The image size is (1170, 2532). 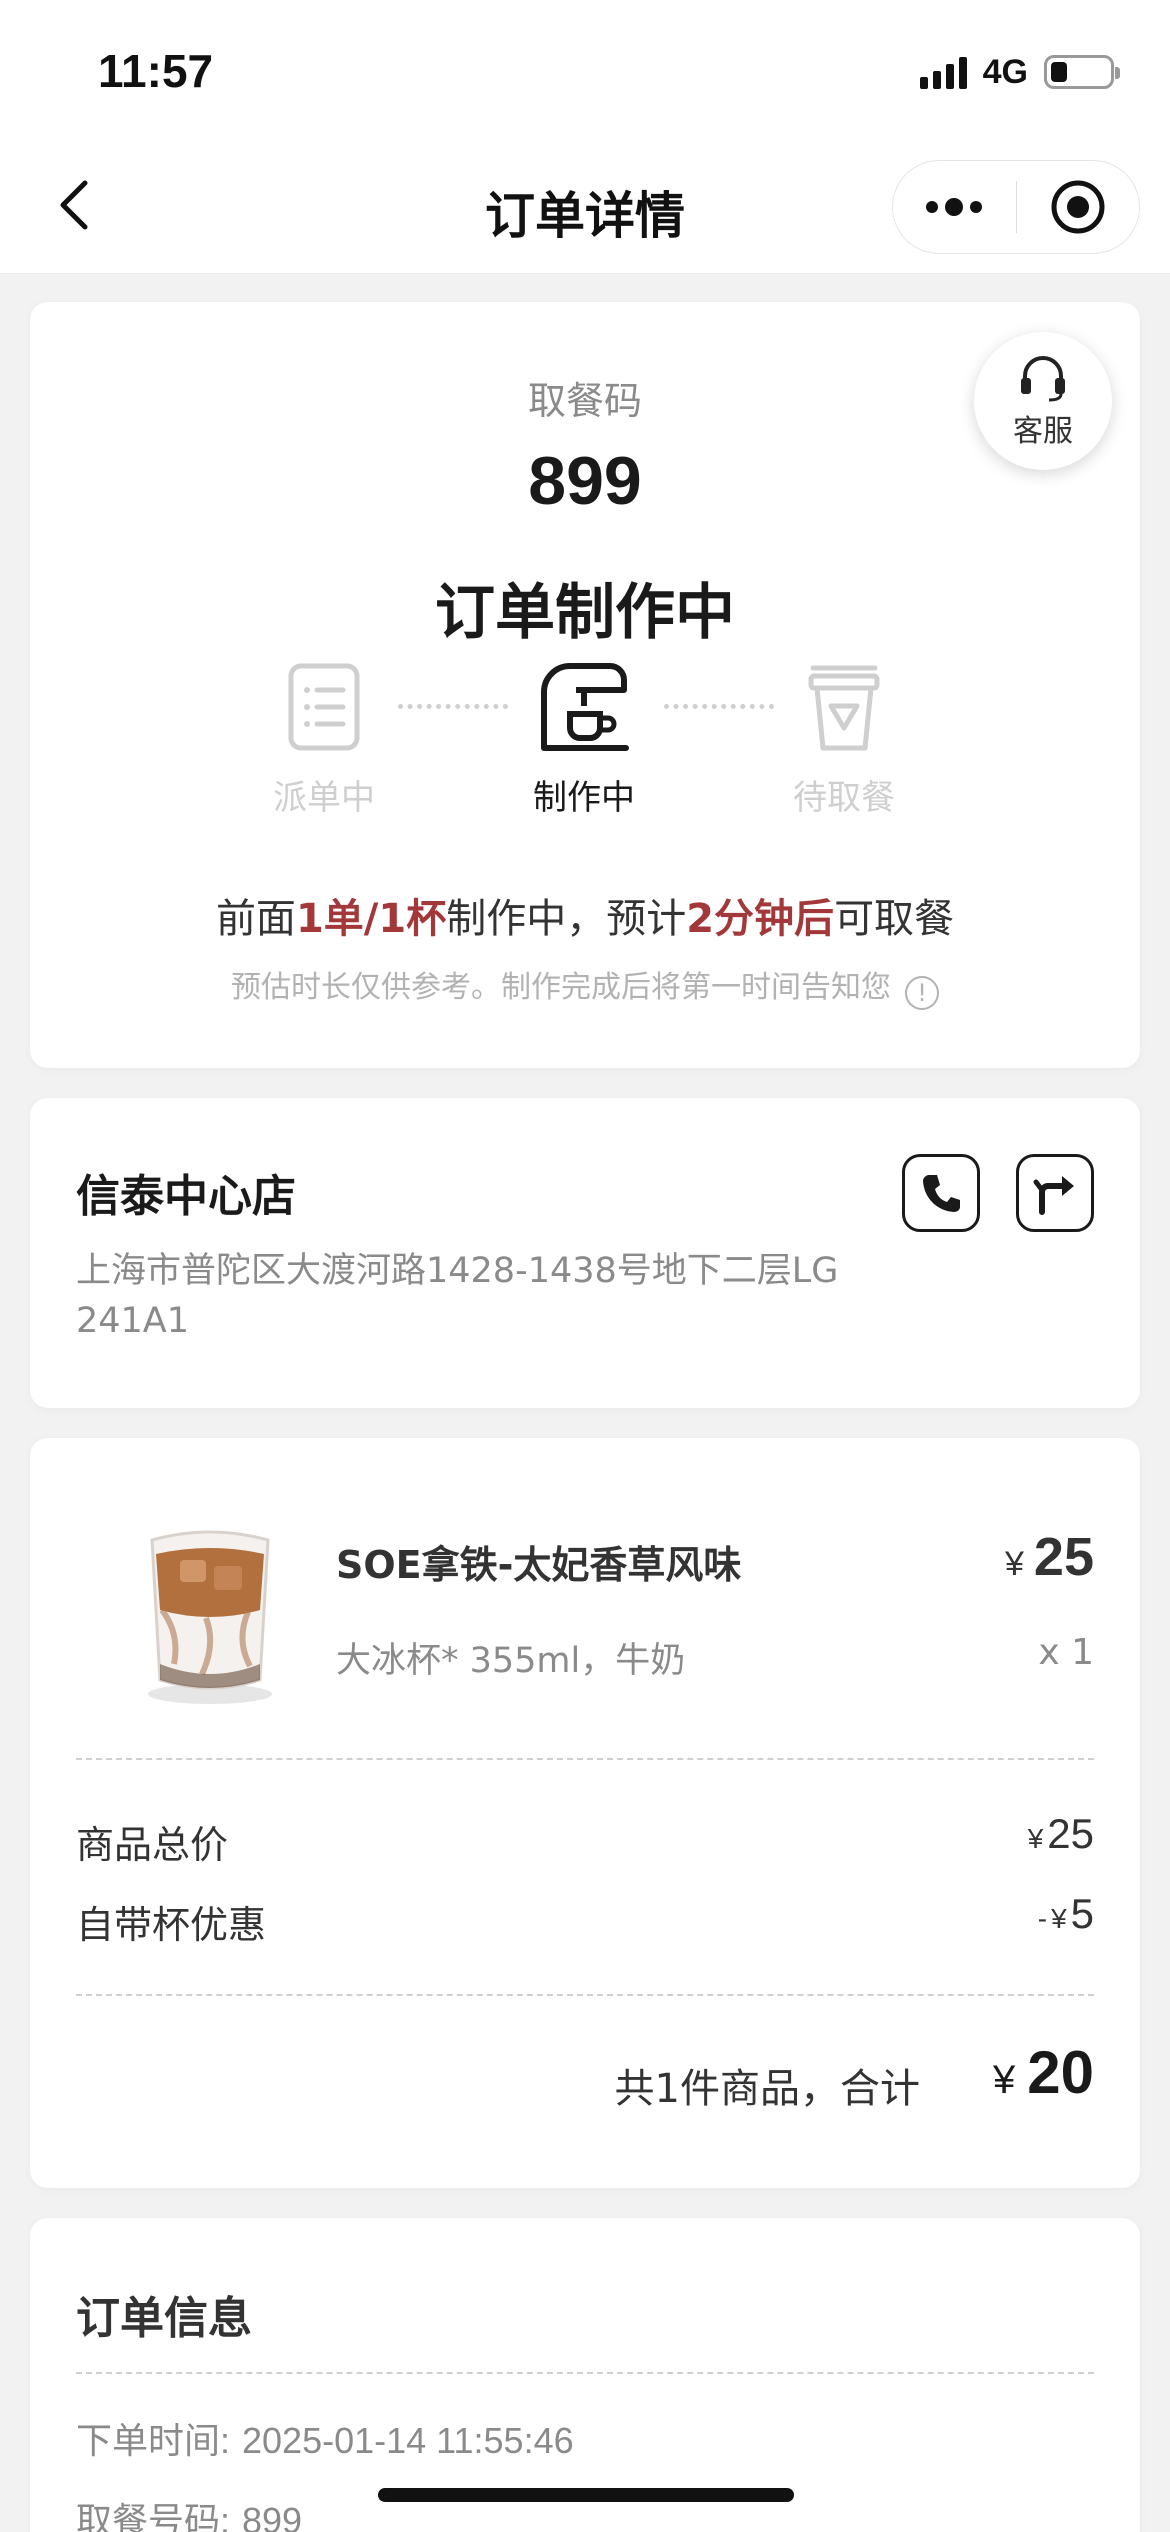 I want to click on pickup-code-label: 取餐码, so click(x=584, y=401).